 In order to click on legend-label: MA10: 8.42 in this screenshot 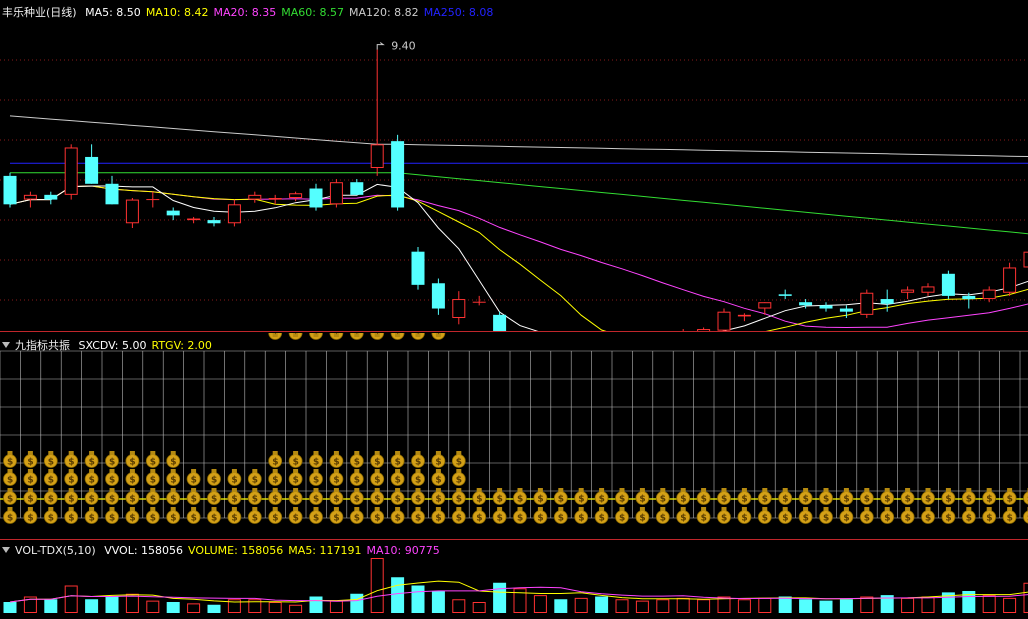, I will do `click(177, 12)`.